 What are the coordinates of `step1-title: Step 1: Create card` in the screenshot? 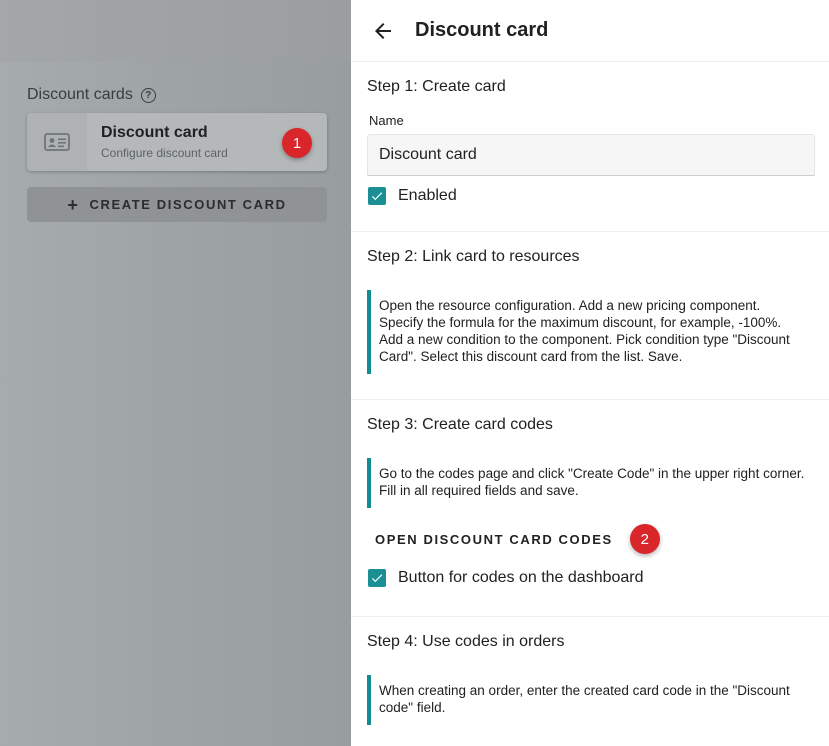 It's located at (436, 86).